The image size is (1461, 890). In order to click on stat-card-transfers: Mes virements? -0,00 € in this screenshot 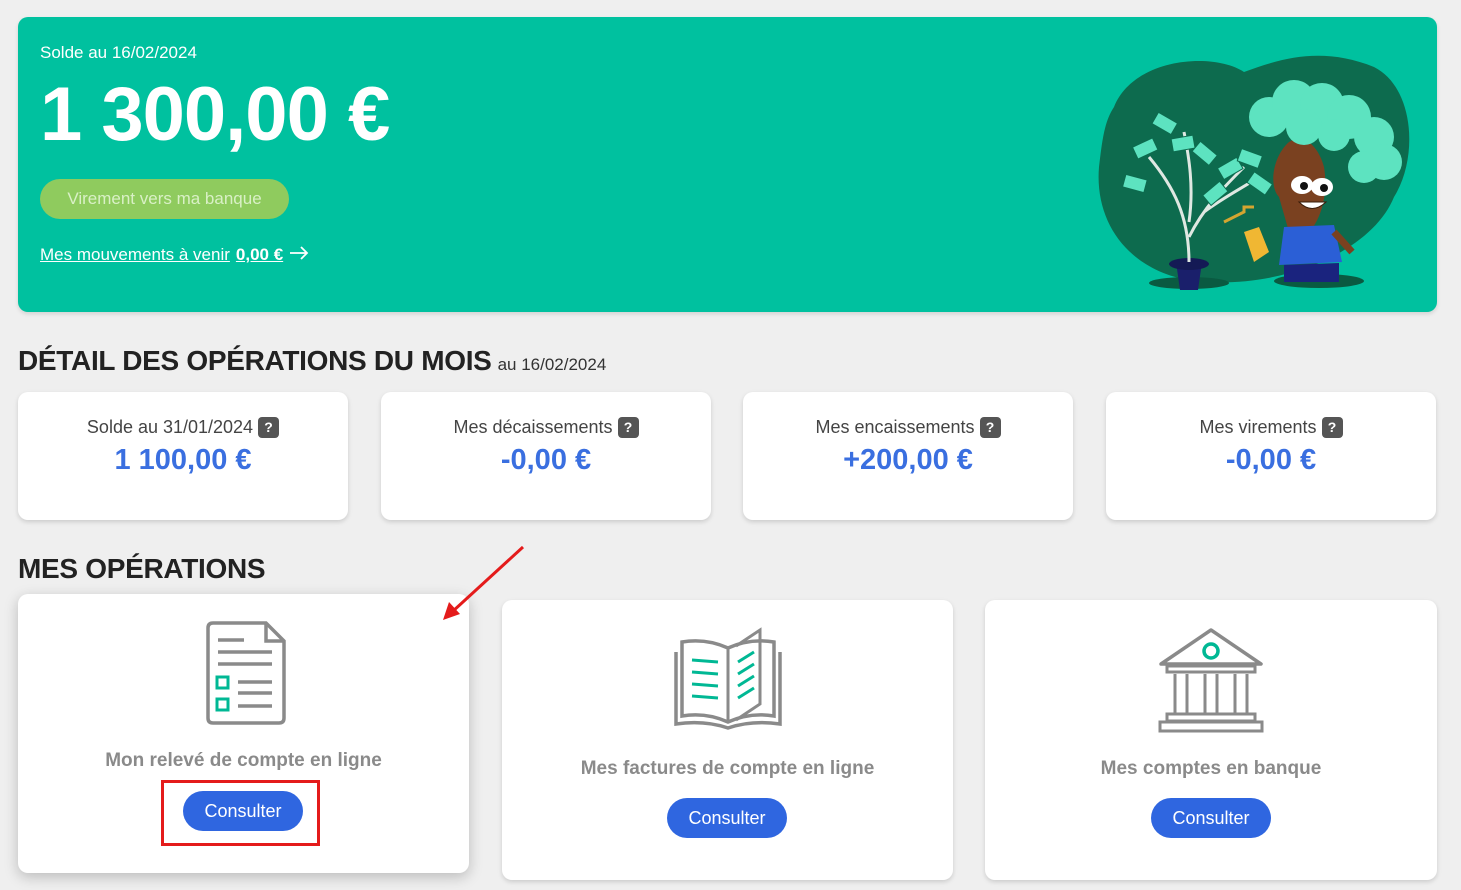, I will do `click(1271, 456)`.